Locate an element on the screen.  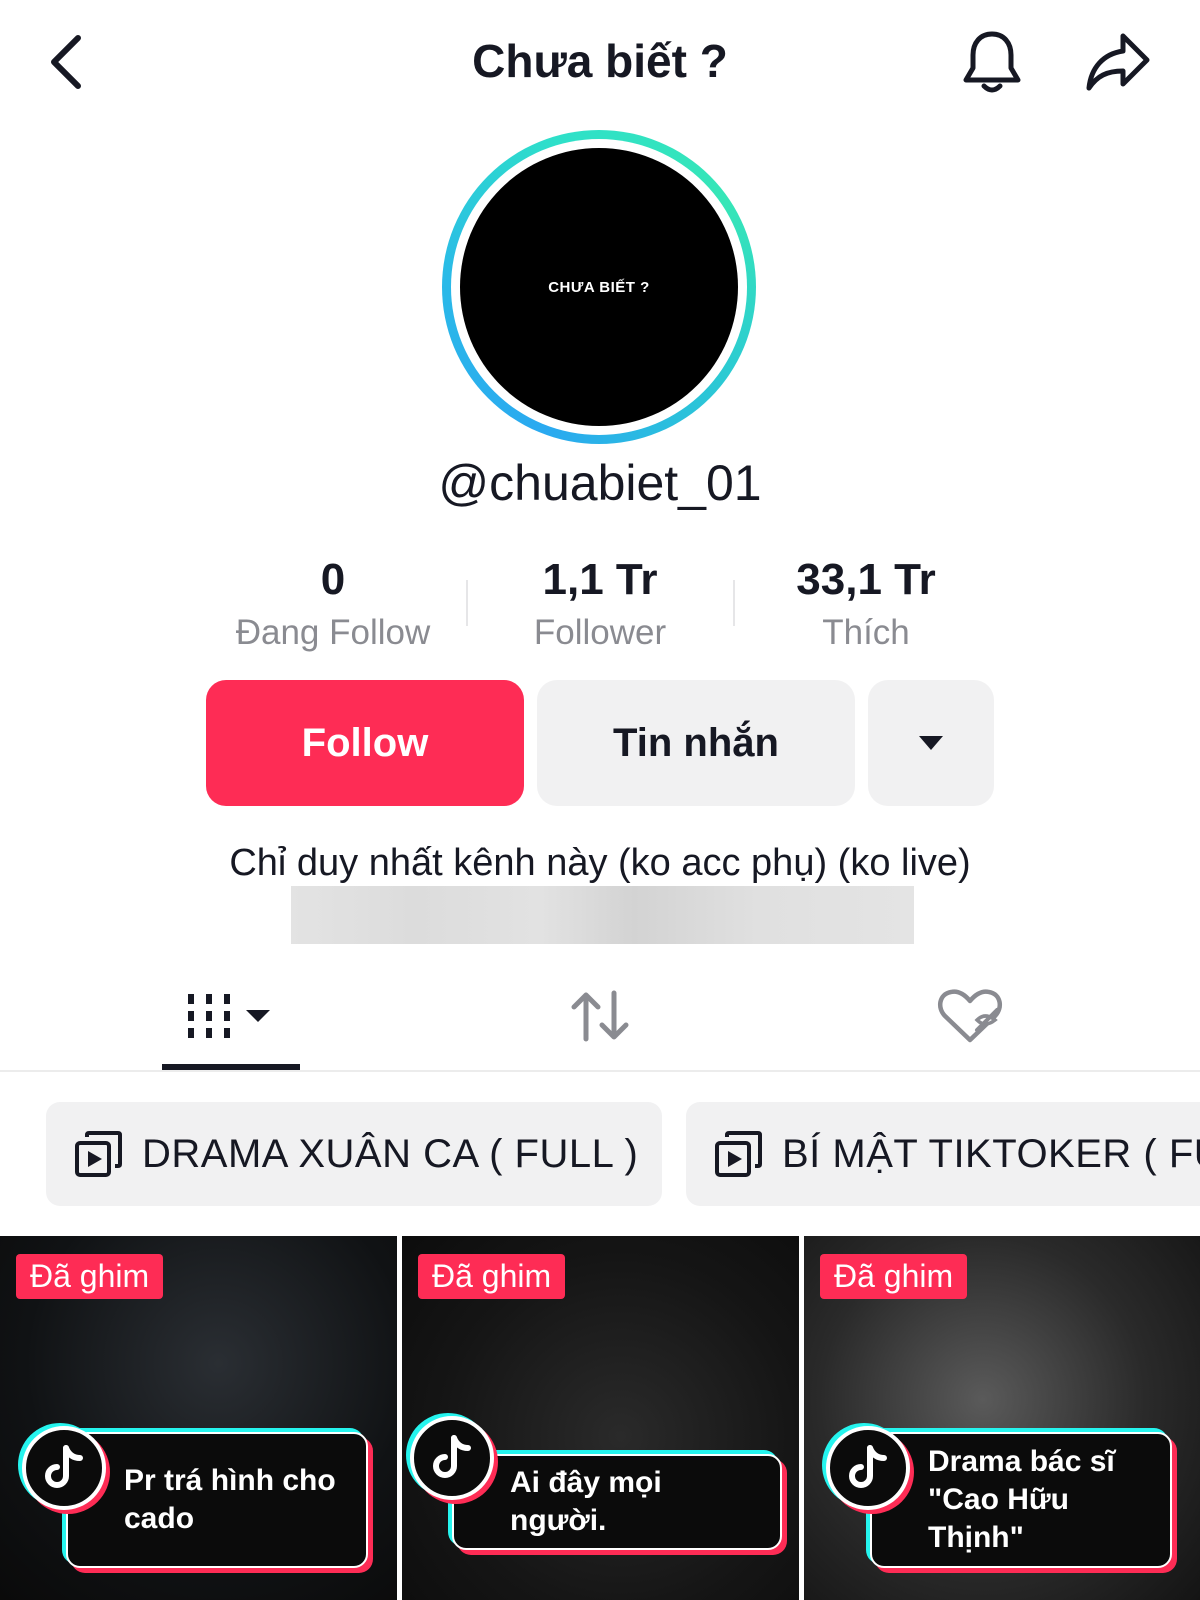
caption-sticker: Drama bác sĩ "Cao Hữu Thịnh" is located at coordinates (1021, 1500).